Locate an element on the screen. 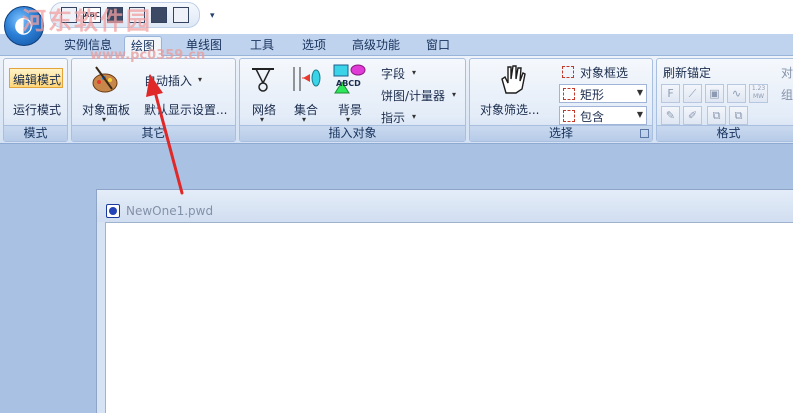  indicator-dropdown-icon: ▾ is located at coordinates (414, 116).